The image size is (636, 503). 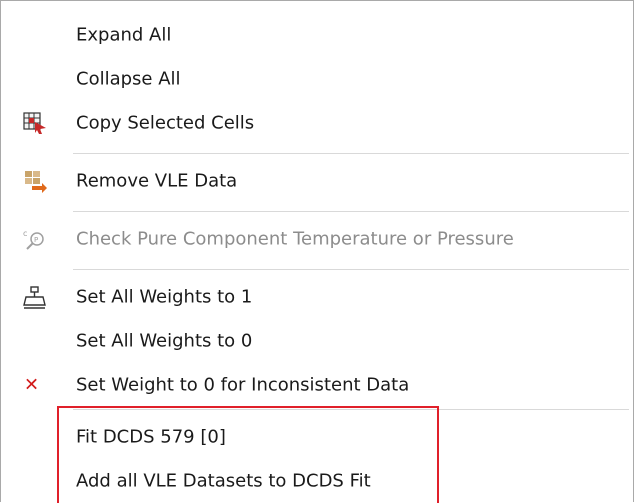 What do you see at coordinates (317, 181) in the screenshot?
I see `menu-item-remove-vle-data: Remove VLE Data` at bounding box center [317, 181].